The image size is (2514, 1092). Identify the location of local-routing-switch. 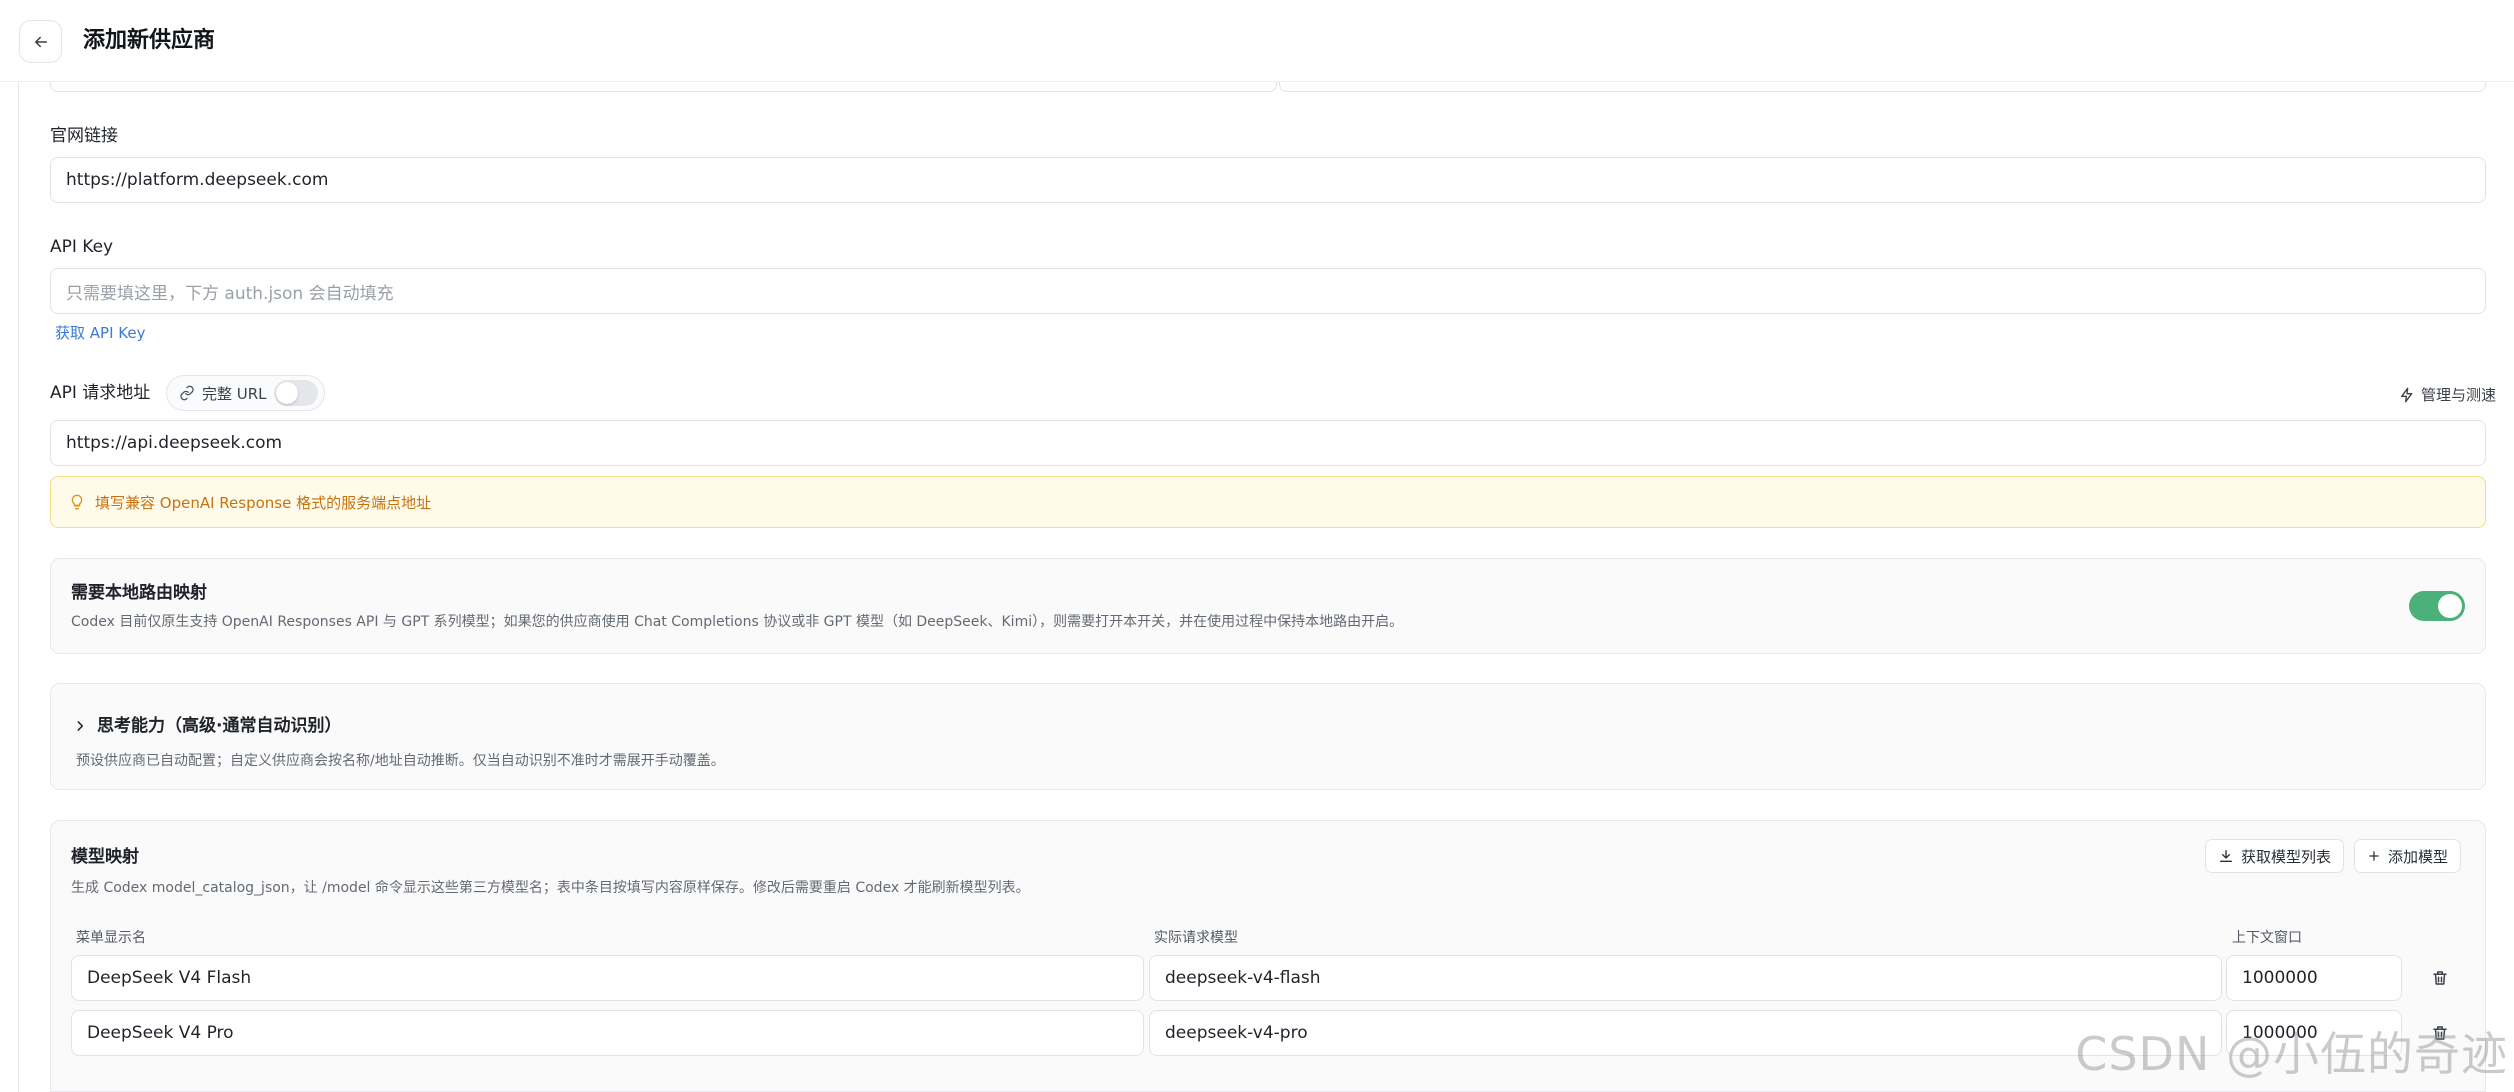
(2437, 606).